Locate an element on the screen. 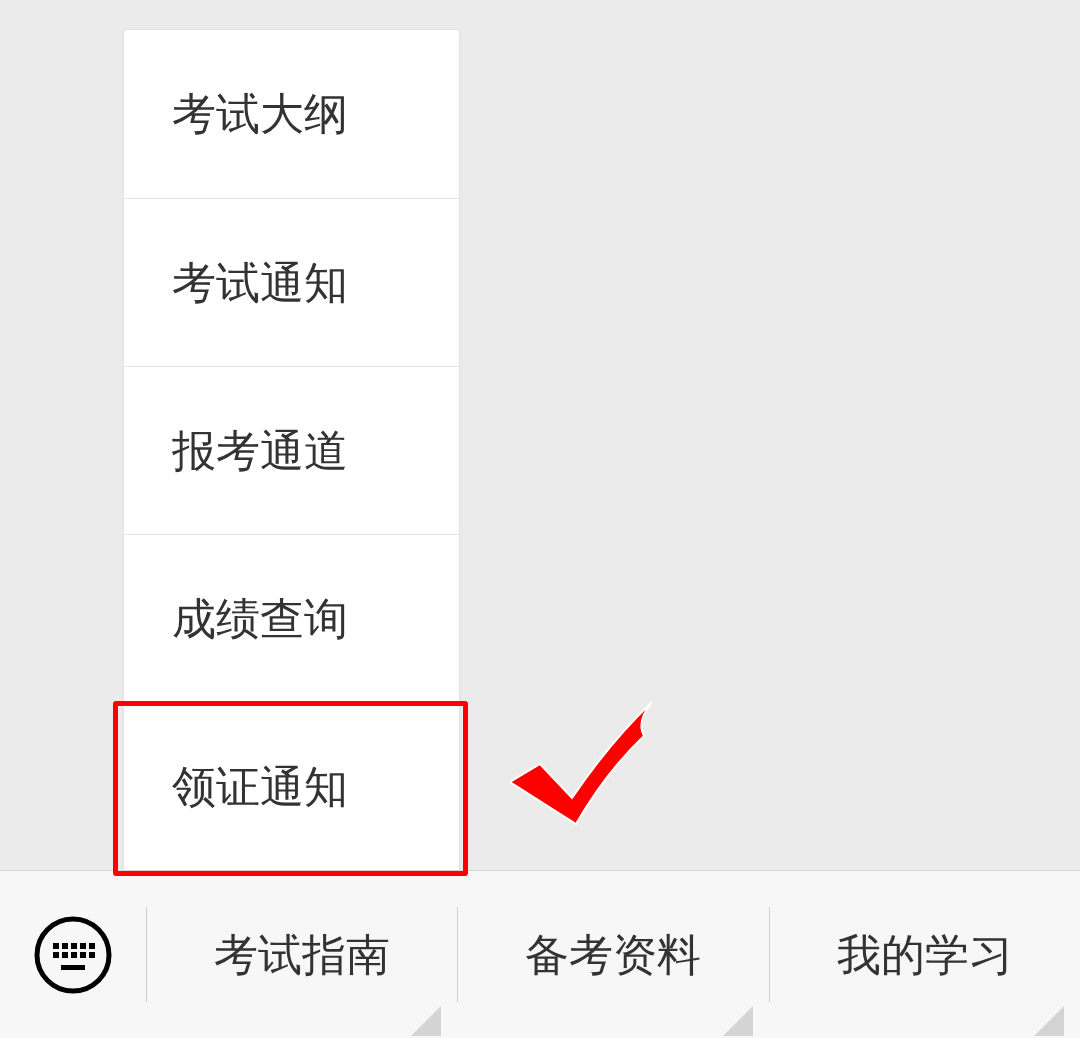  menu-tab: 考试指南 is located at coordinates (302, 954).